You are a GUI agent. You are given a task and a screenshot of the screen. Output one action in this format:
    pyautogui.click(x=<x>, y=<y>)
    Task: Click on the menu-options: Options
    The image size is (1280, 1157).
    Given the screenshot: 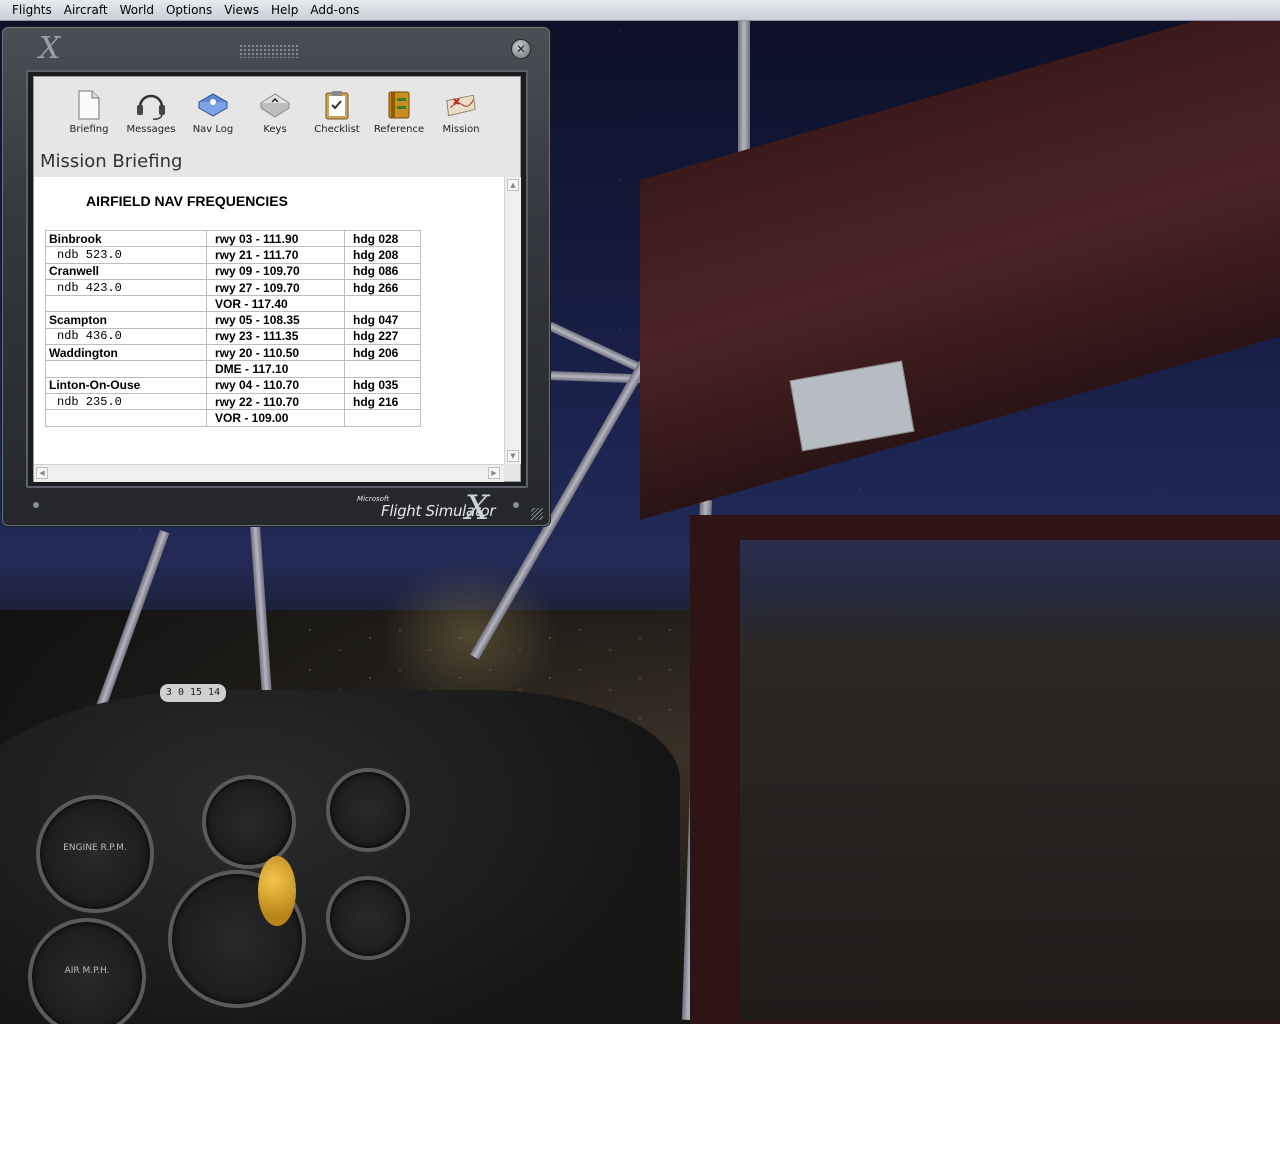 What is the action you would take?
    pyautogui.click(x=189, y=10)
    